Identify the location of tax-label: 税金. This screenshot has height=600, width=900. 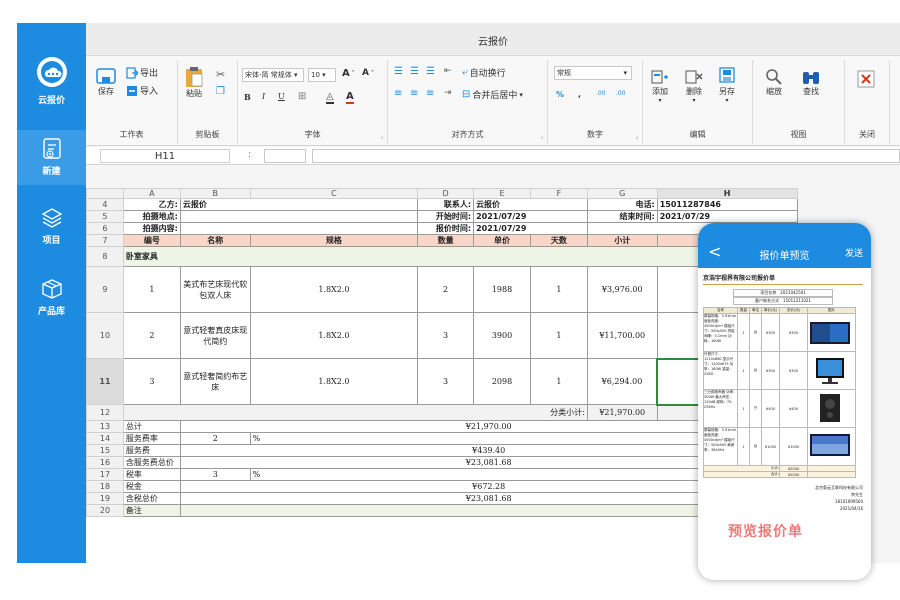
(151, 486).